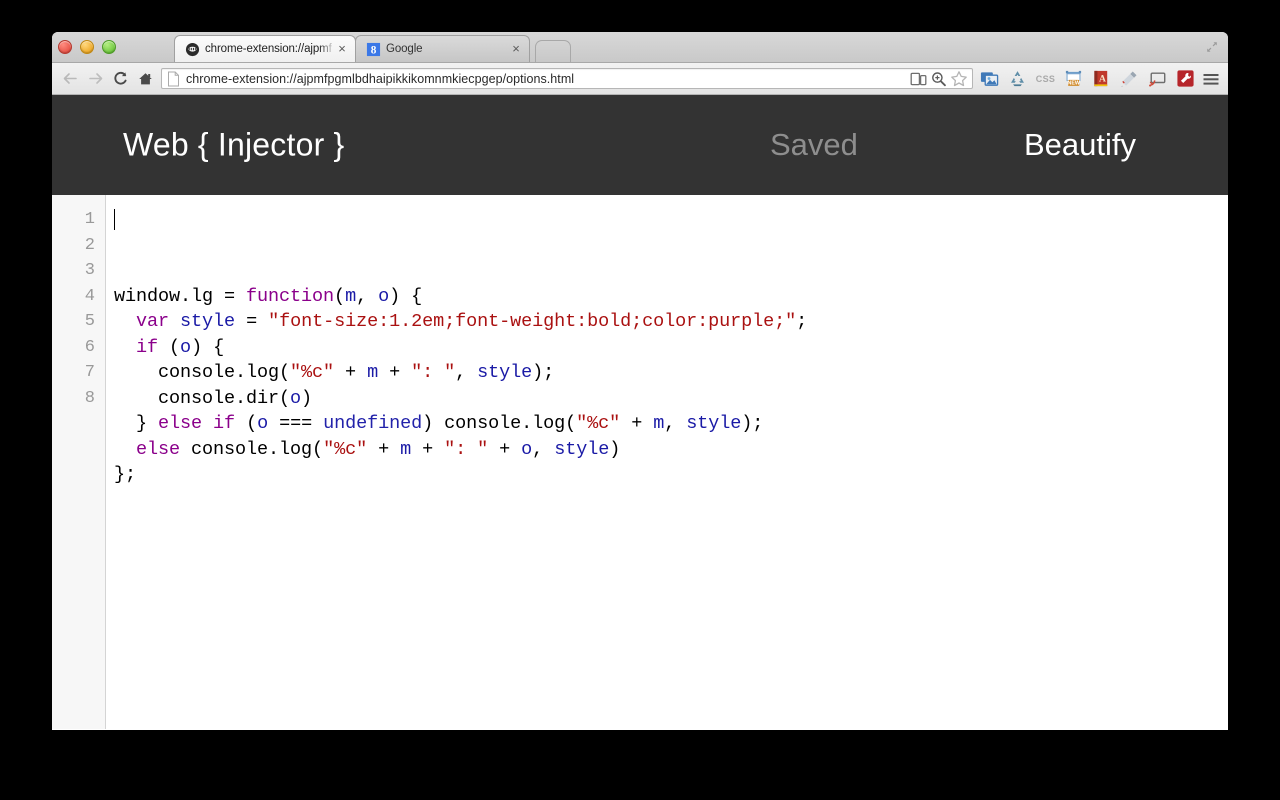  I want to click on tab-chrome-extension: chrome-extension://ajpmf ×, so click(265, 48).